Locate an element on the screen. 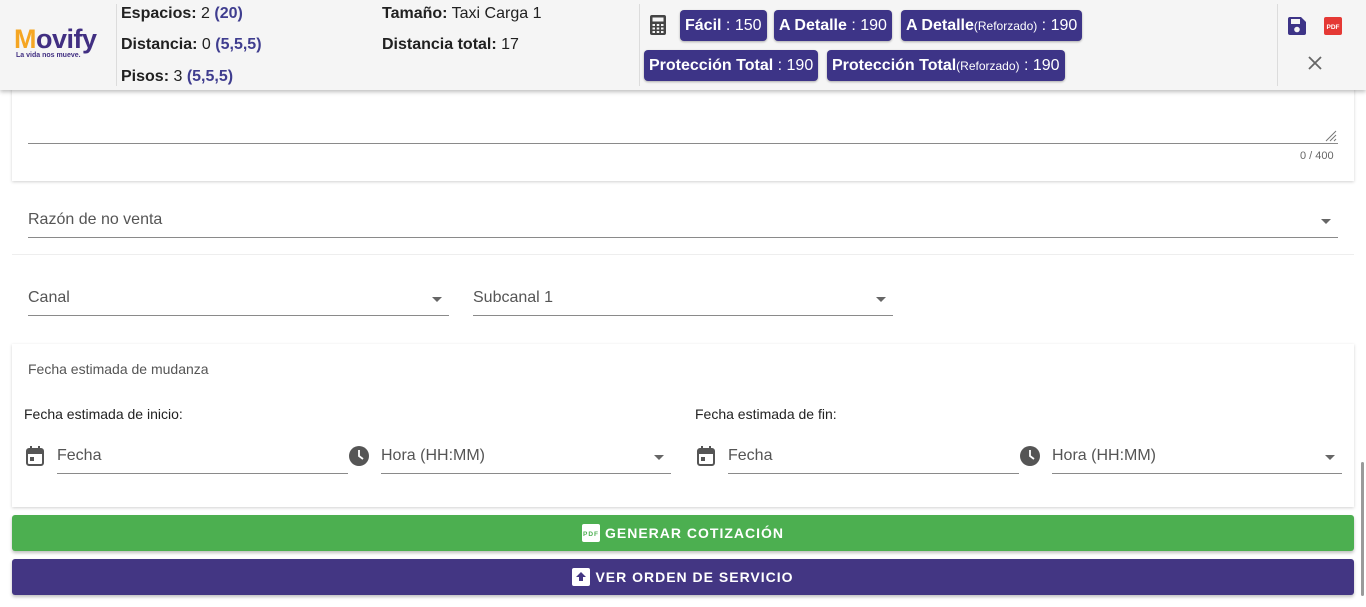  scrollbar is located at coordinates (1362, 529).